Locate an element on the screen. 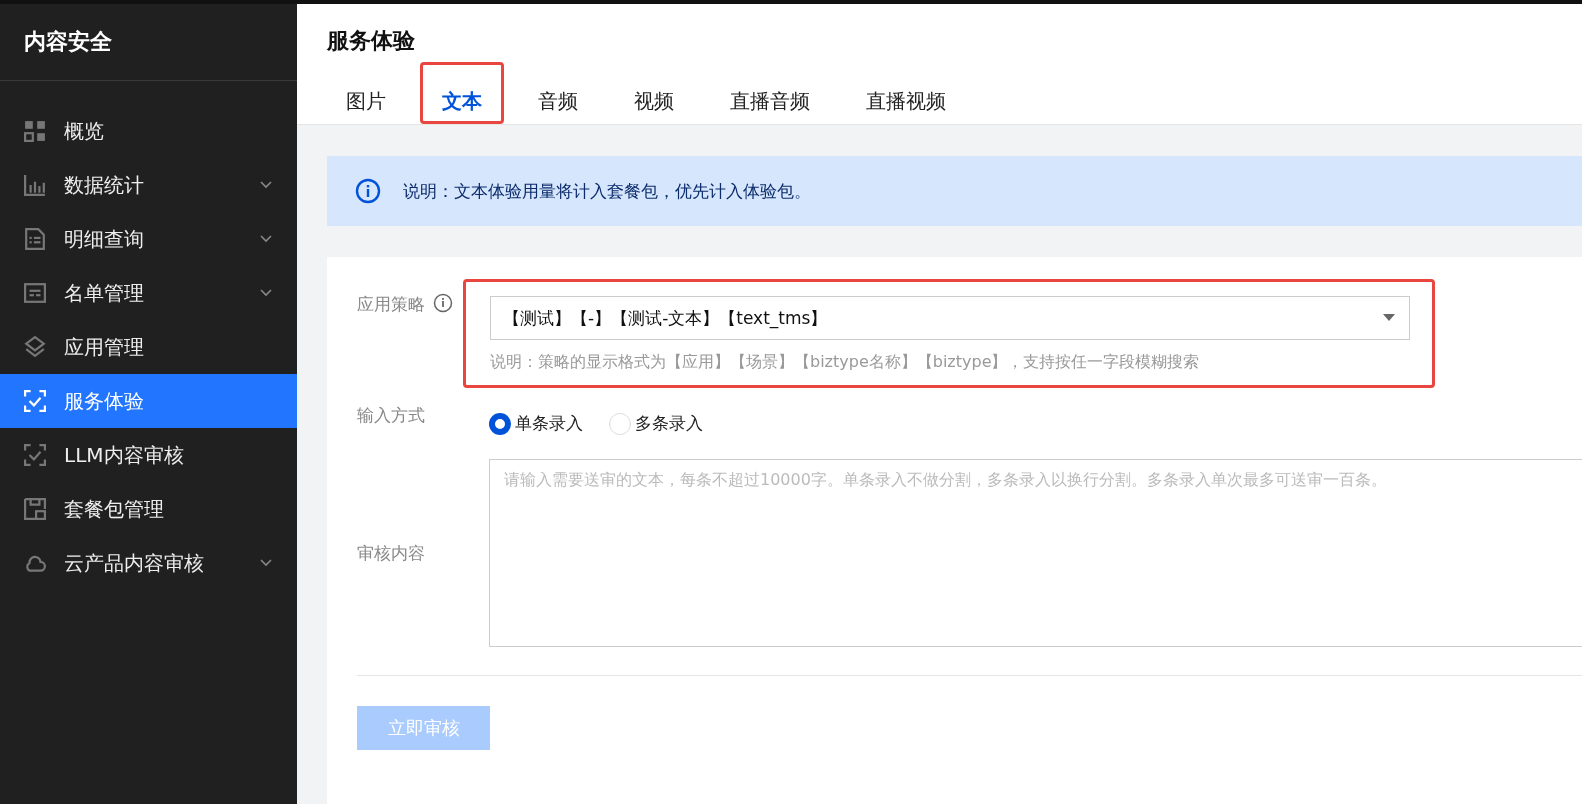 Image resolution: width=1582 pixels, height=804 pixels. page-title: 服务体验 is located at coordinates (371, 41).